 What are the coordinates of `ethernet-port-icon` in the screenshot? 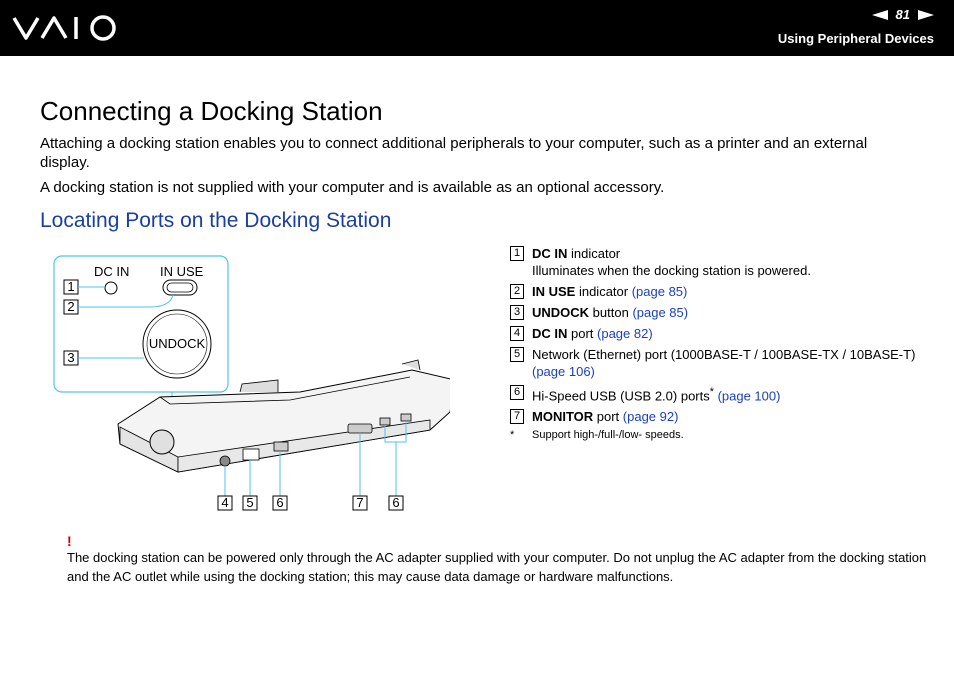 It's located at (251, 454).